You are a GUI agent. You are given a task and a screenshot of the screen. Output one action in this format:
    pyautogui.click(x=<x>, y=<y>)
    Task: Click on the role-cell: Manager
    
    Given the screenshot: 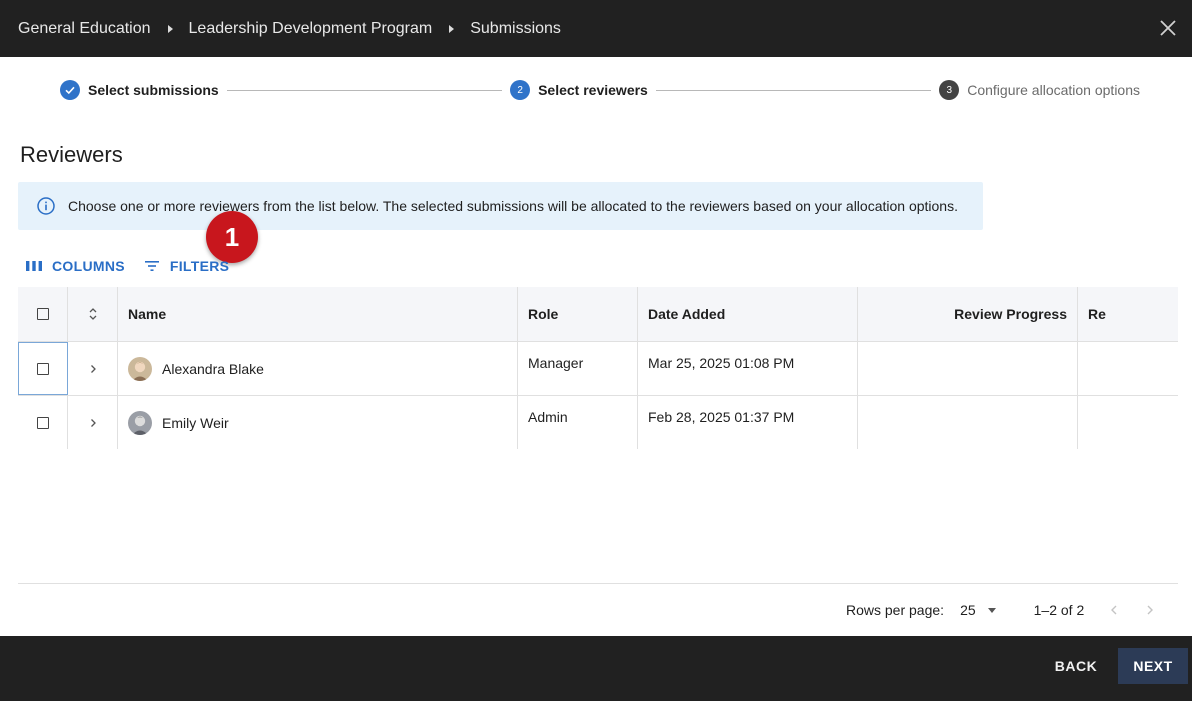 What is the action you would take?
    pyautogui.click(x=578, y=368)
    